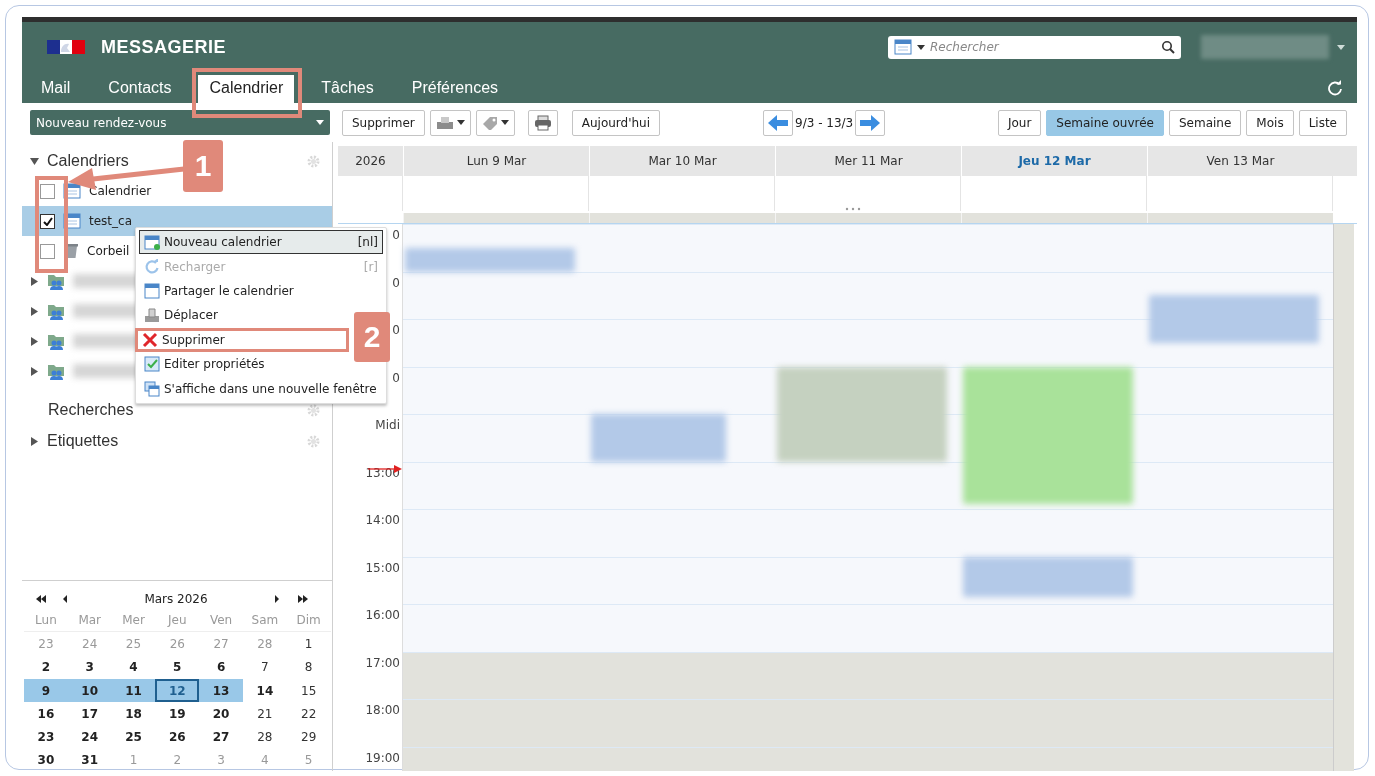 This screenshot has width=1375, height=776. I want to click on weekday-label: Dim, so click(308, 621).